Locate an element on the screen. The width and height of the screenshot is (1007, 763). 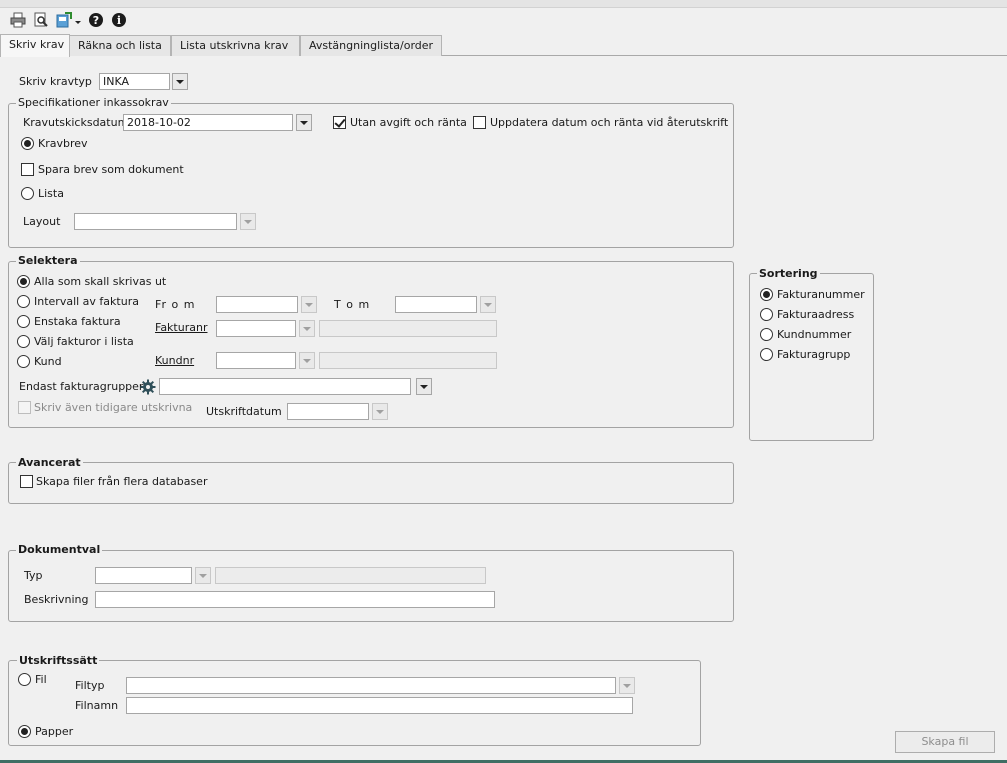
kravtyp-input: INKA is located at coordinates (134, 81).